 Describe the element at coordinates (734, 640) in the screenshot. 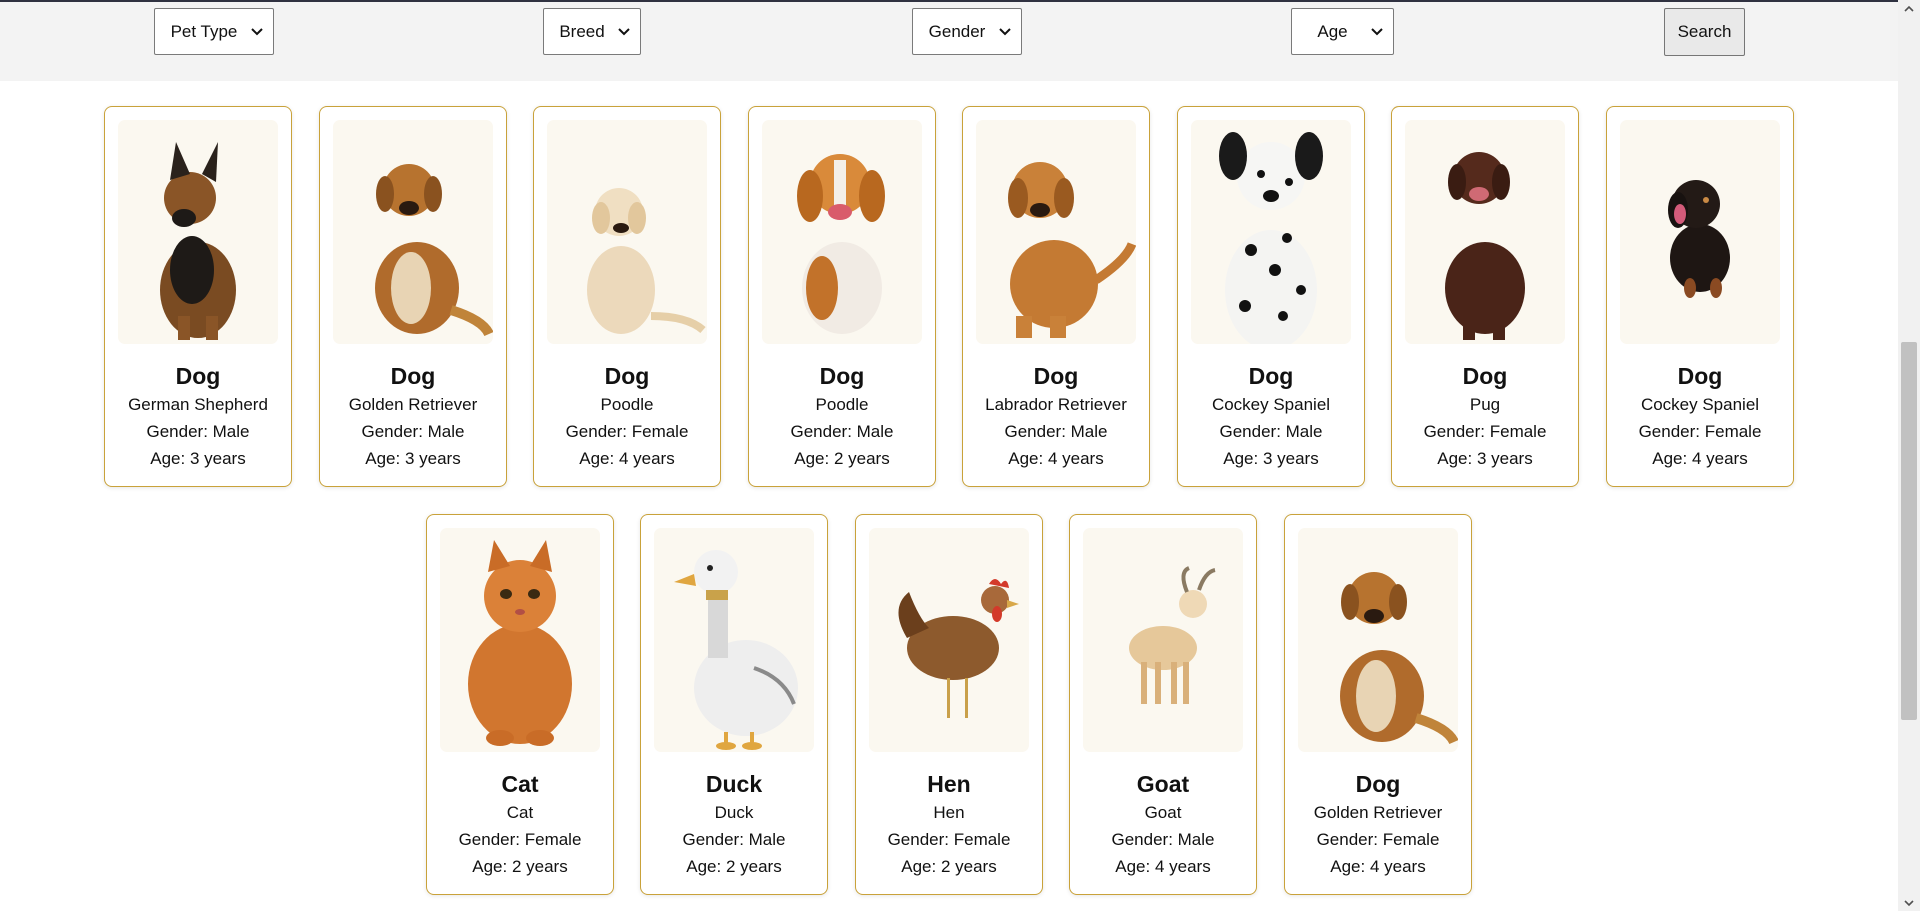

I see `duck-photo` at that location.